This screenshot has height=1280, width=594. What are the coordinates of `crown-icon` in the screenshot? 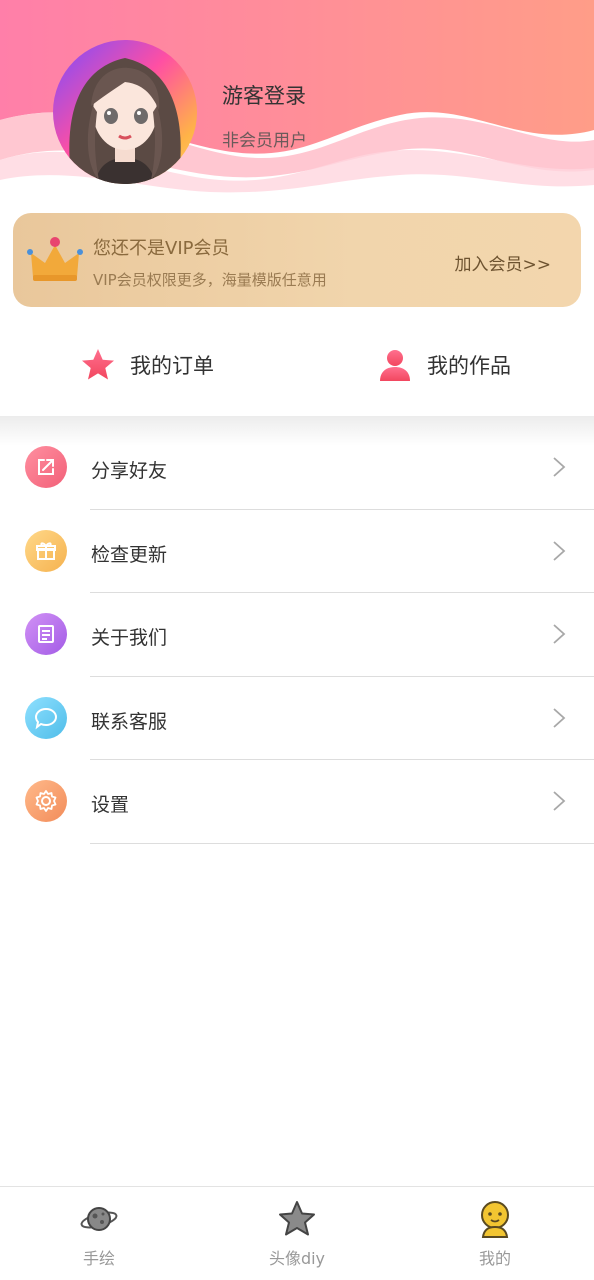 It's located at (55, 259).